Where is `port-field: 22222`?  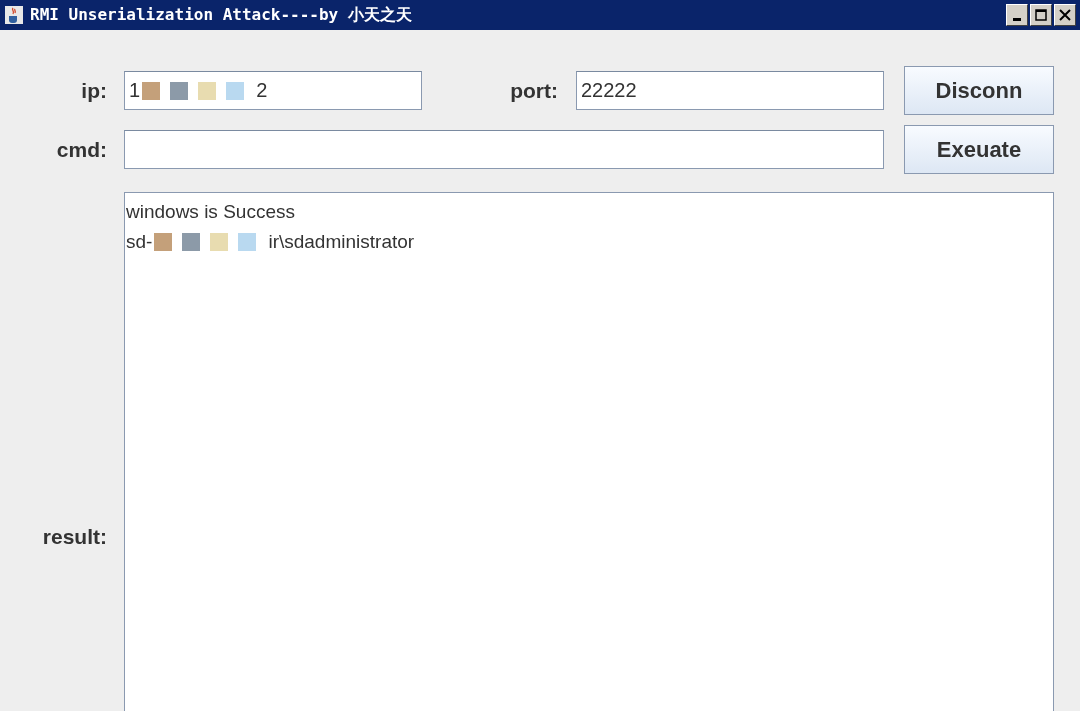
port-field: 22222 is located at coordinates (730, 90).